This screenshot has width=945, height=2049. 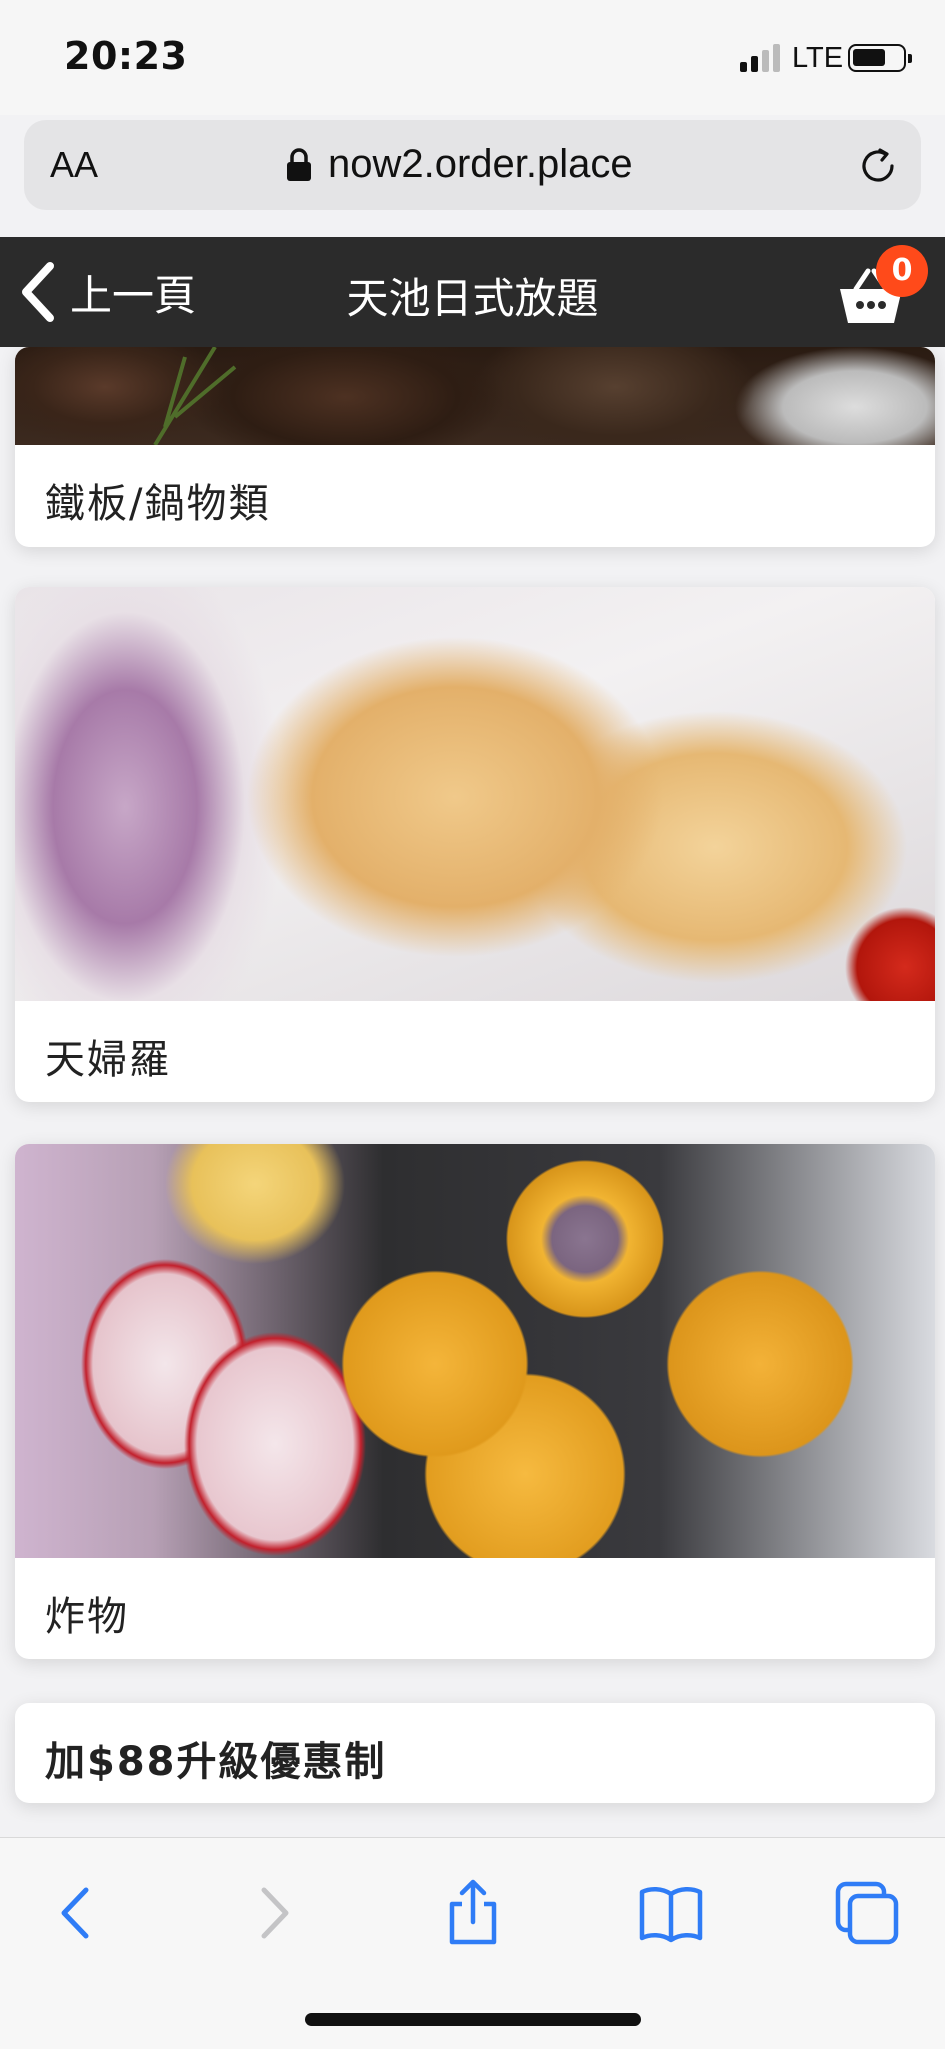 I want to click on category-label: 加$88升級優惠制, so click(x=216, y=1762).